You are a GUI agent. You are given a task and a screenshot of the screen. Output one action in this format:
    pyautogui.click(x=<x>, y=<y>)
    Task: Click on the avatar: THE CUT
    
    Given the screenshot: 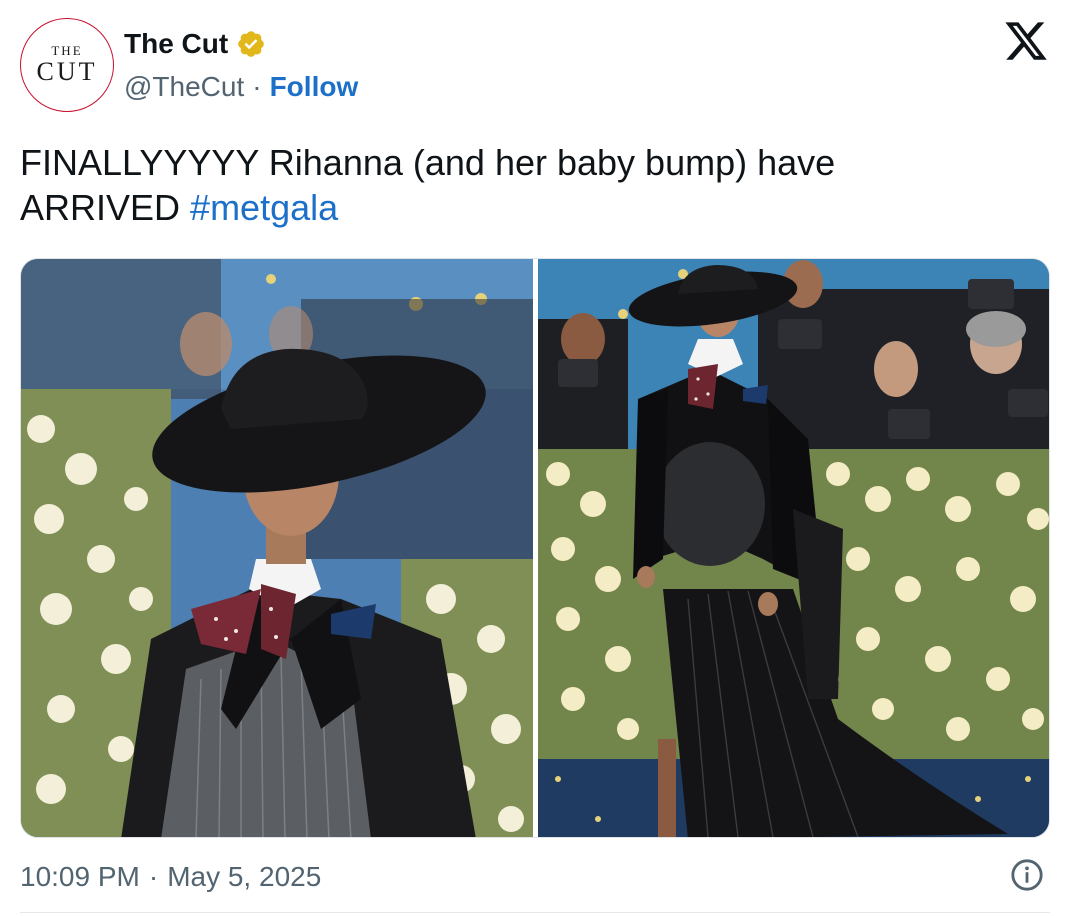 What is the action you would take?
    pyautogui.click(x=67, y=65)
    